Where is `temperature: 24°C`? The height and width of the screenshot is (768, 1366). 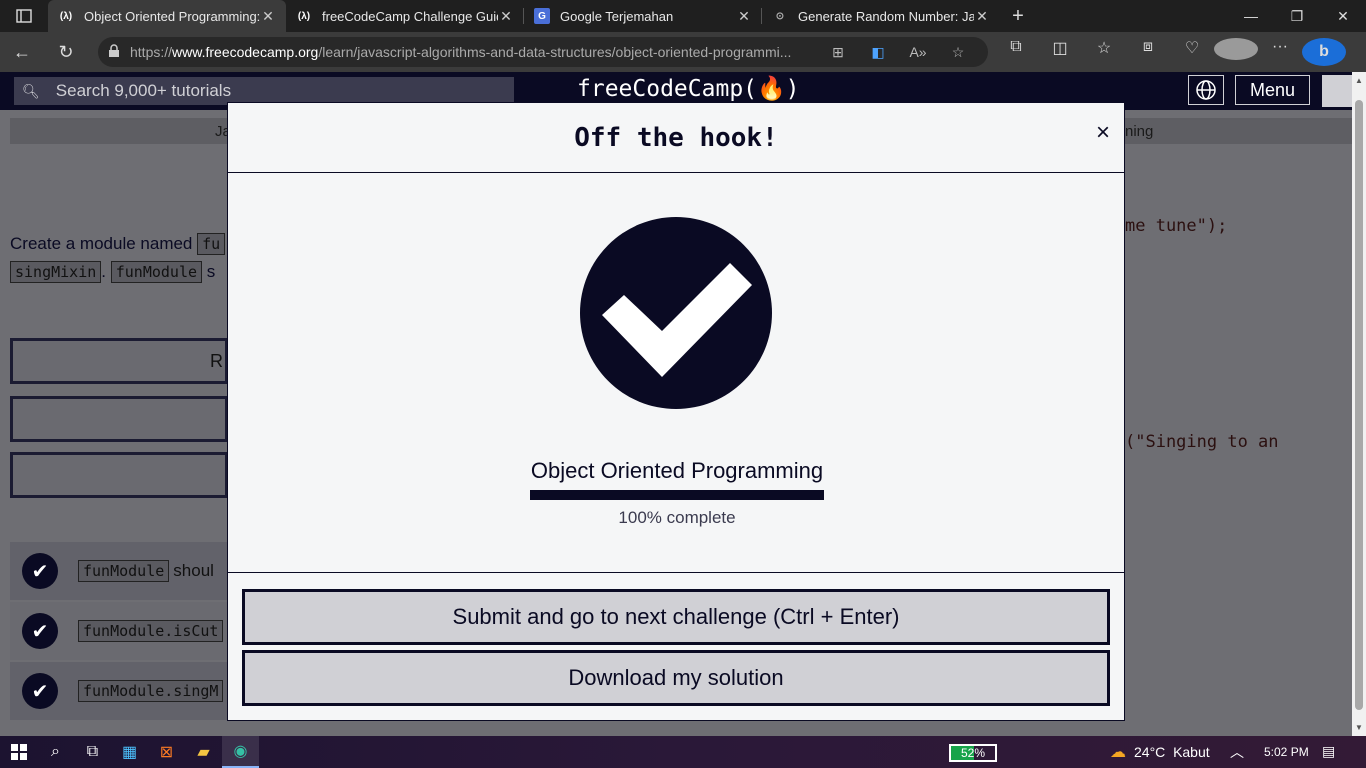 temperature: 24°C is located at coordinates (1150, 752).